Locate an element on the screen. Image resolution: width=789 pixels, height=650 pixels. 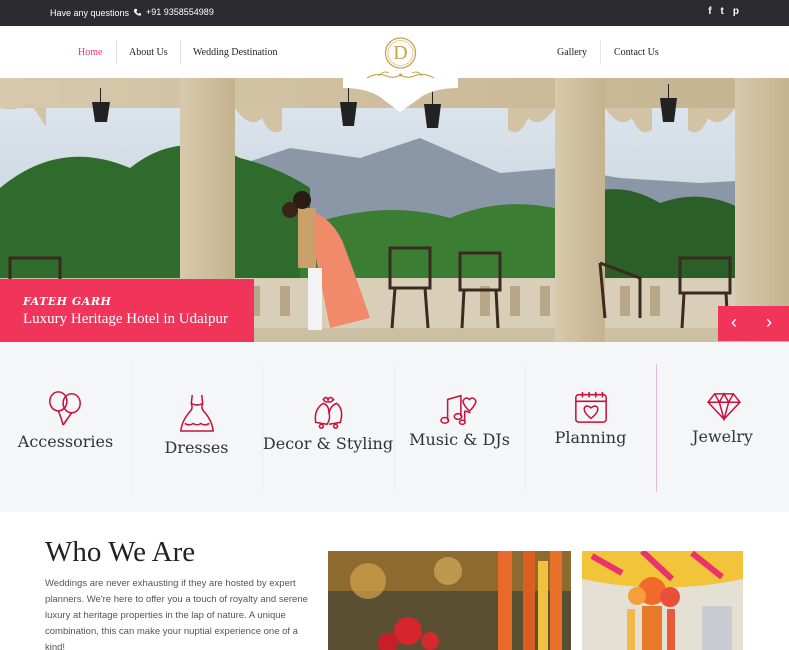
slider-controls: ‹ › is located at coordinates (753, 323).